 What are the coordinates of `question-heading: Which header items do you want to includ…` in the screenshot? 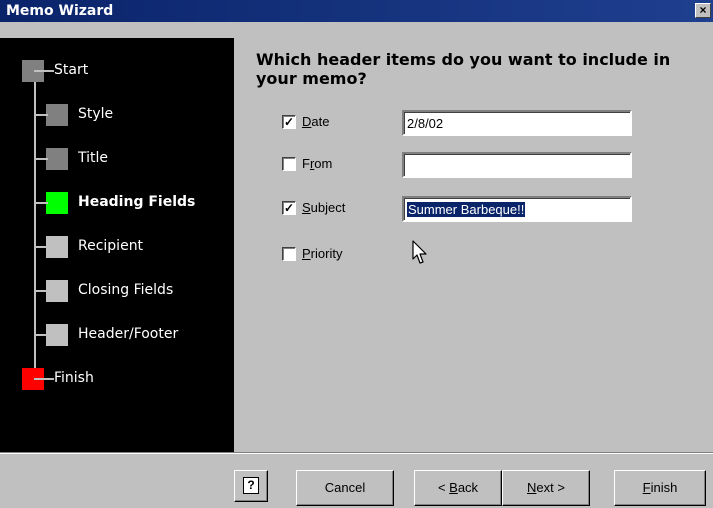 It's located at (463, 69).